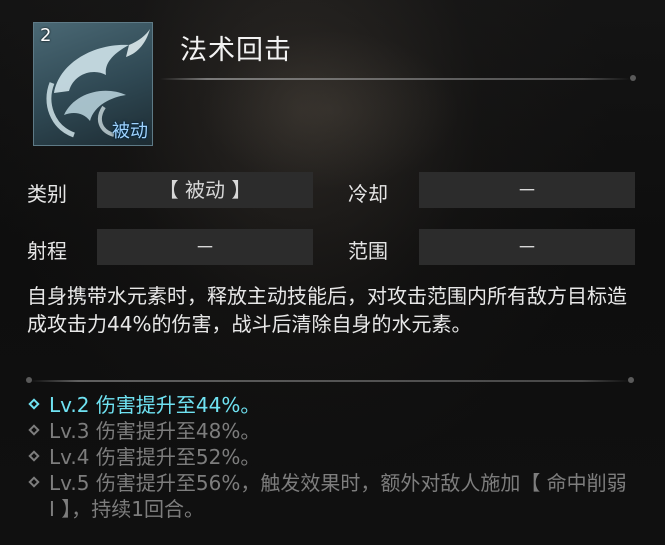  I want to click on level-item-text: Lv.3 伤害提升至48%。, so click(155, 431).